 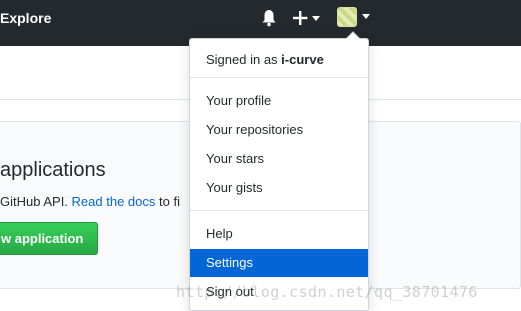 What do you see at coordinates (347, 17) in the screenshot?
I see `avatar-icon` at bounding box center [347, 17].